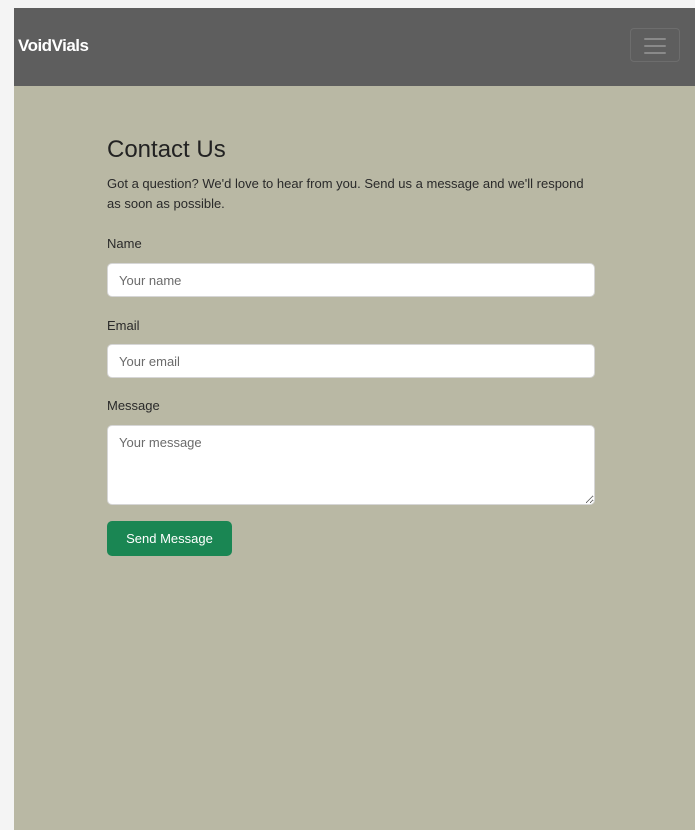  What do you see at coordinates (351, 280) in the screenshot?
I see `name-input` at bounding box center [351, 280].